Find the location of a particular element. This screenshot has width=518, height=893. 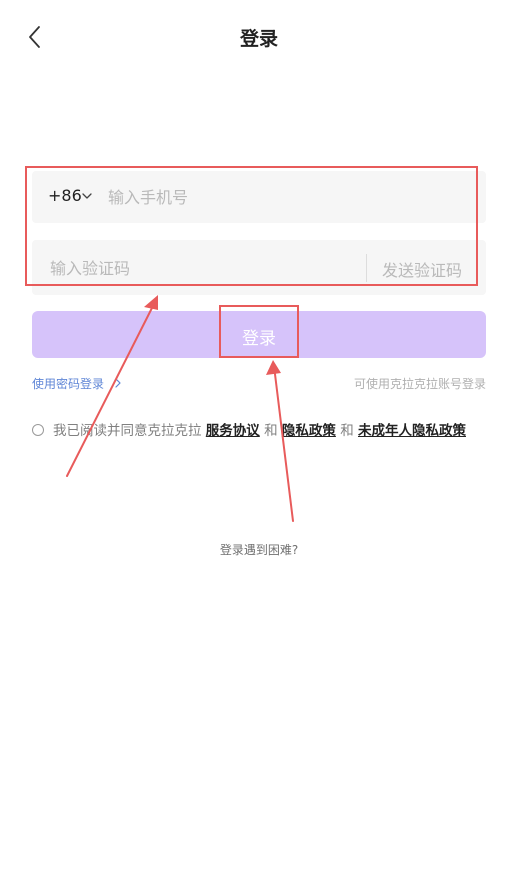

login-trouble-link: 登录遇到困难? is located at coordinates (259, 549).